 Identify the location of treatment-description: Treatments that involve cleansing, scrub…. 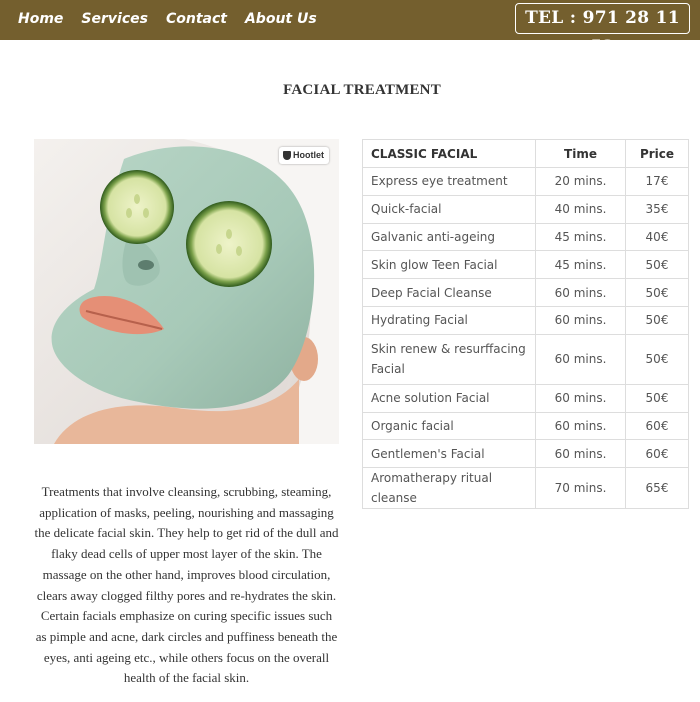
(186, 585).